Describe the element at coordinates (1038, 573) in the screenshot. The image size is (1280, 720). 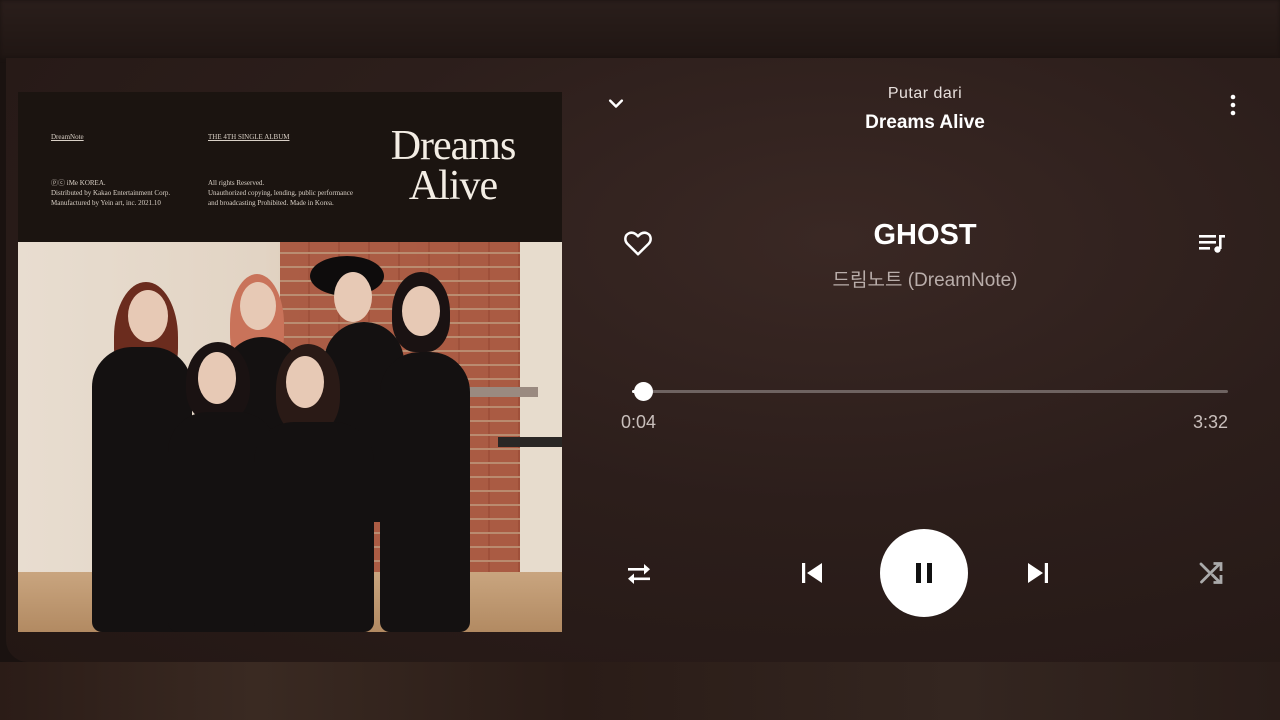
I see `skip-next-icon` at that location.